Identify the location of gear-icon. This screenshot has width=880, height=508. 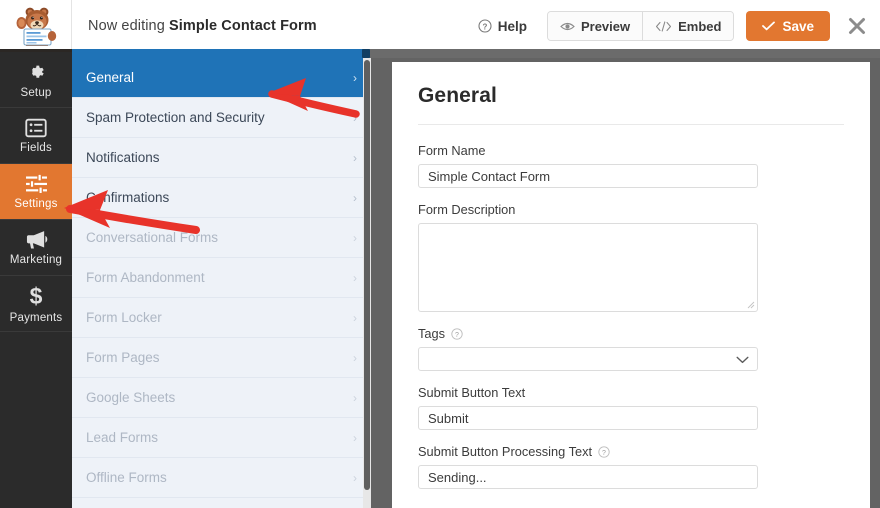
(36, 72).